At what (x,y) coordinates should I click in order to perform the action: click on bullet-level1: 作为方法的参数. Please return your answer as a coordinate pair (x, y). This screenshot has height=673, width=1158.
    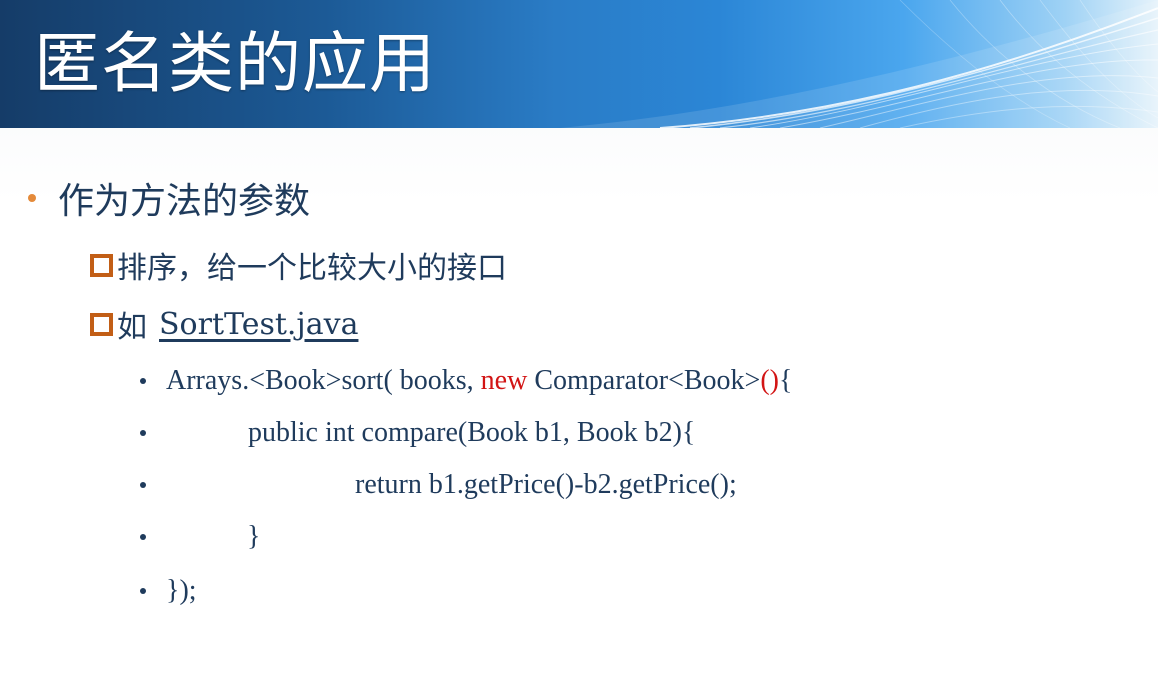
    Looking at the image, I should click on (169, 198).